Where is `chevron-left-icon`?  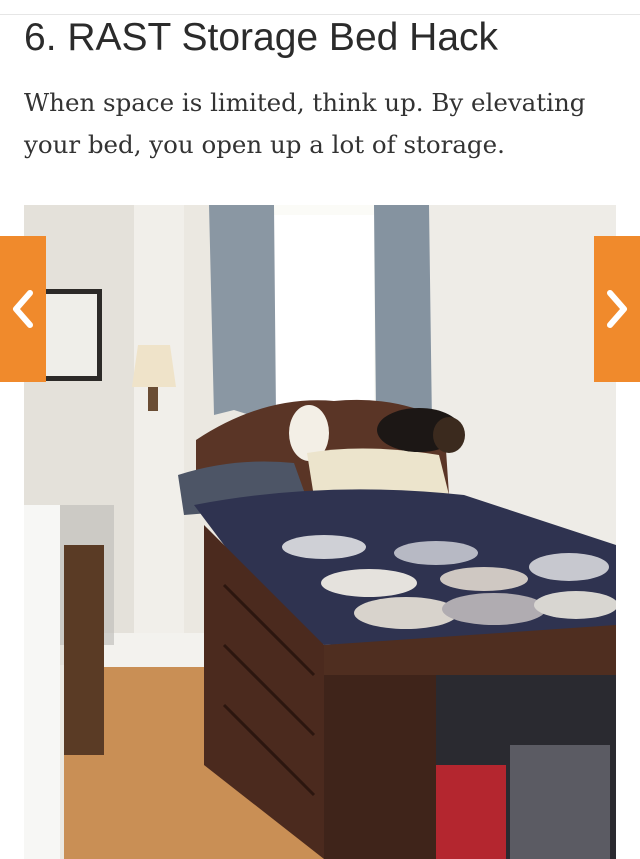 chevron-left-icon is located at coordinates (23, 309).